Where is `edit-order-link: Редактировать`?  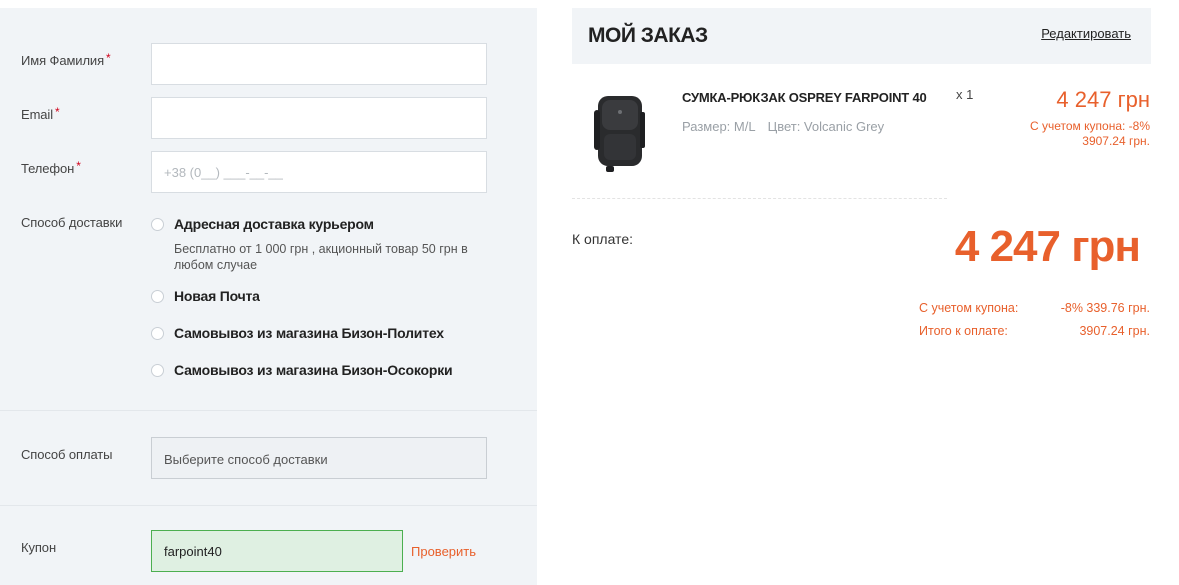
edit-order-link: Редактировать is located at coordinates (1086, 33).